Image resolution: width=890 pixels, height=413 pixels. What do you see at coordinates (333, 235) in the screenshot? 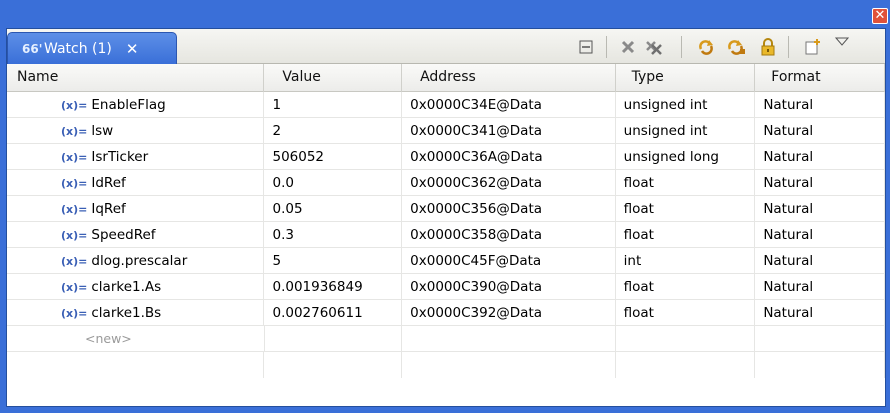
I see `value-cell: 0.3` at bounding box center [333, 235].